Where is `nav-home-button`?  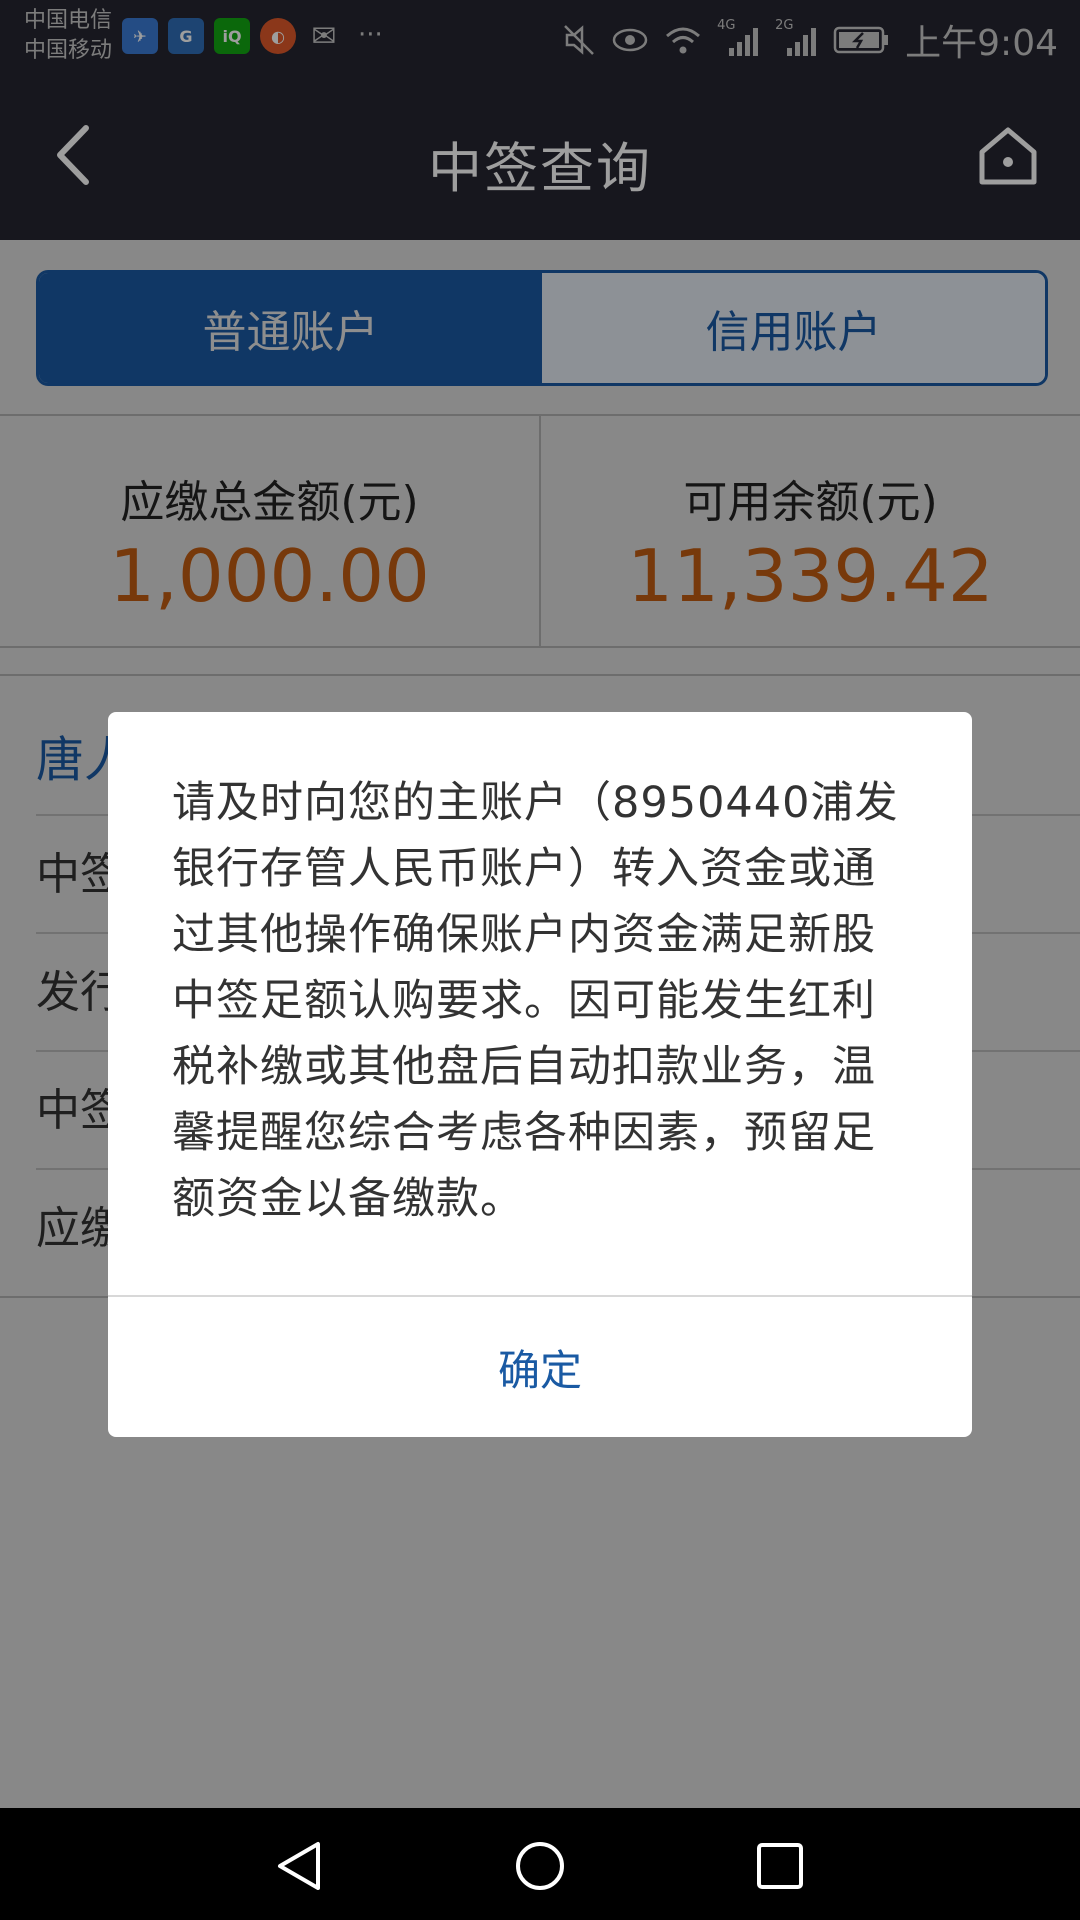 nav-home-button is located at coordinates (540, 1866).